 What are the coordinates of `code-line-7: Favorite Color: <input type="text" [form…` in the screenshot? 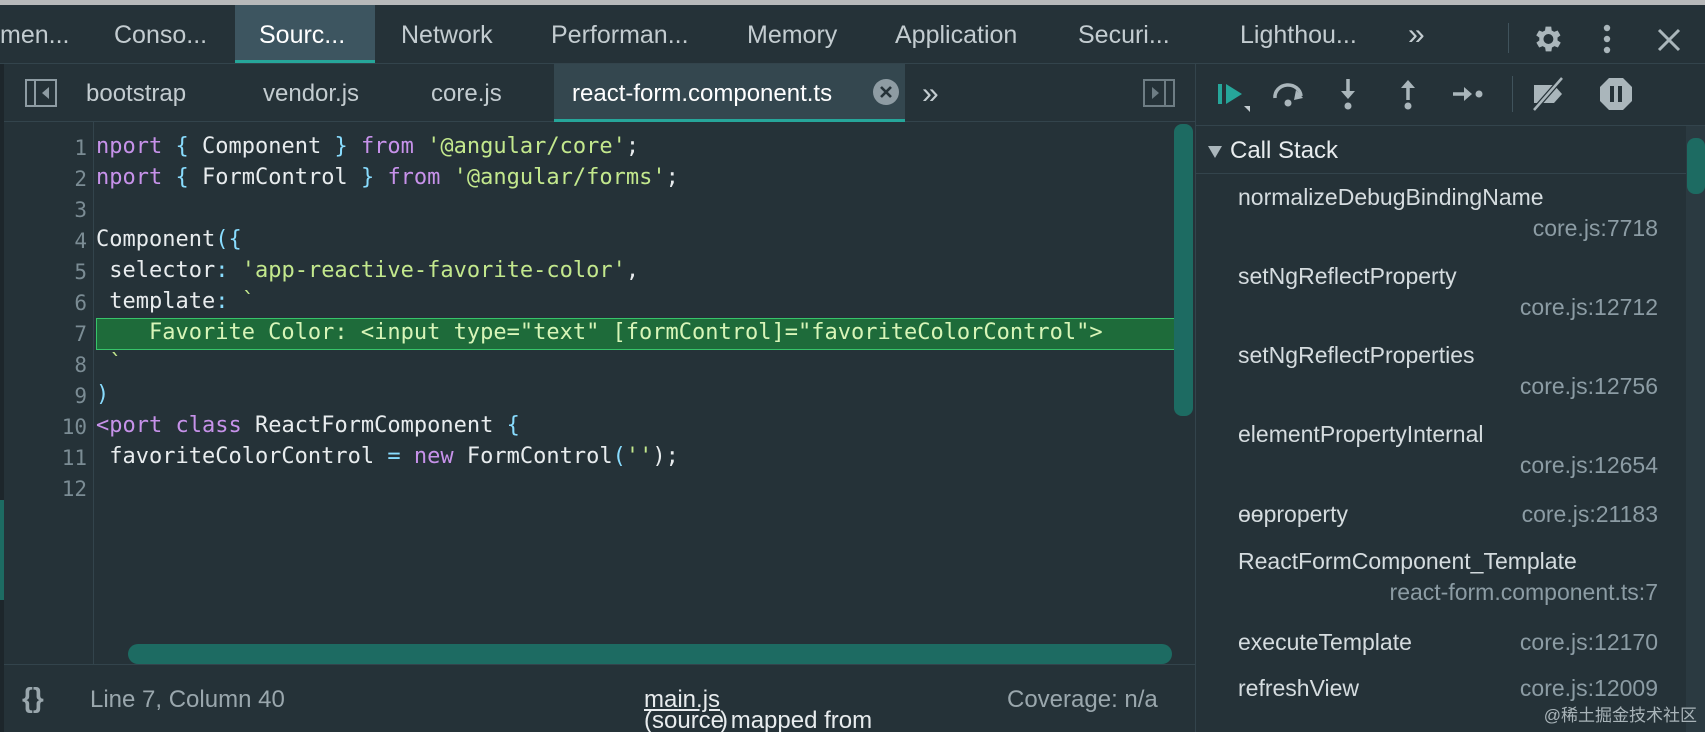 It's located at (599, 332).